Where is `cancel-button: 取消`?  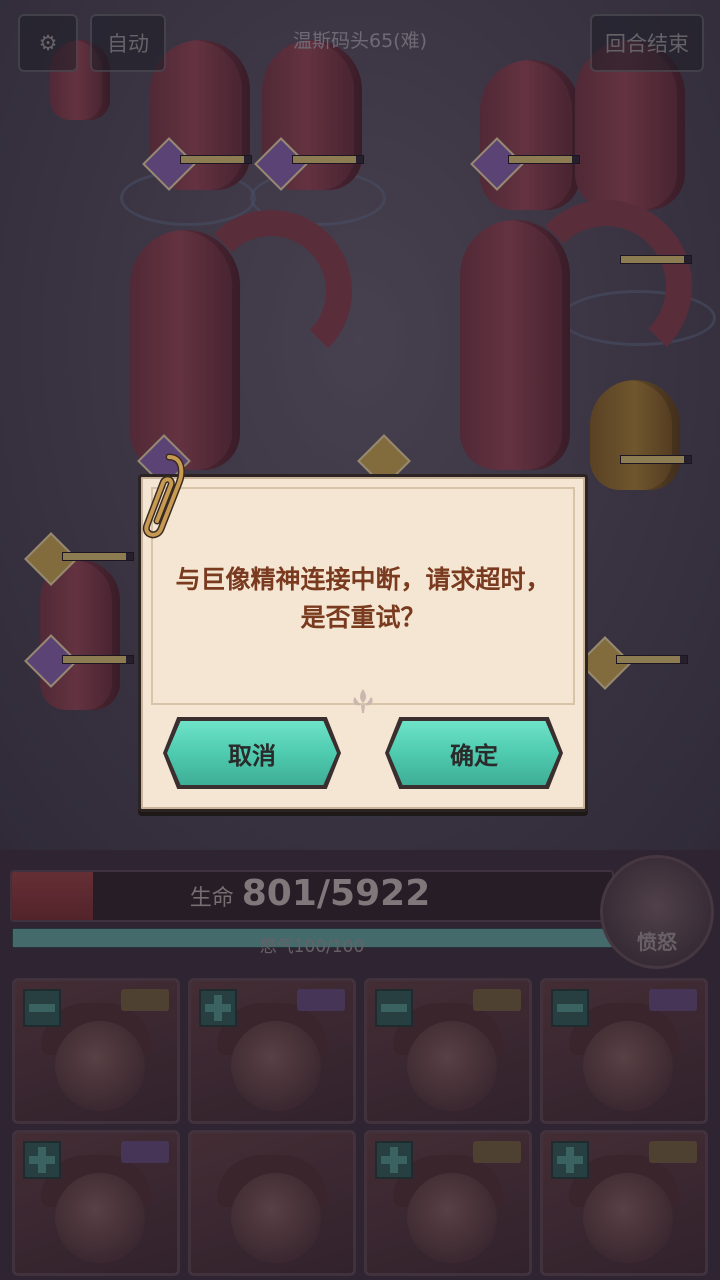 cancel-button: 取消 is located at coordinates (252, 753).